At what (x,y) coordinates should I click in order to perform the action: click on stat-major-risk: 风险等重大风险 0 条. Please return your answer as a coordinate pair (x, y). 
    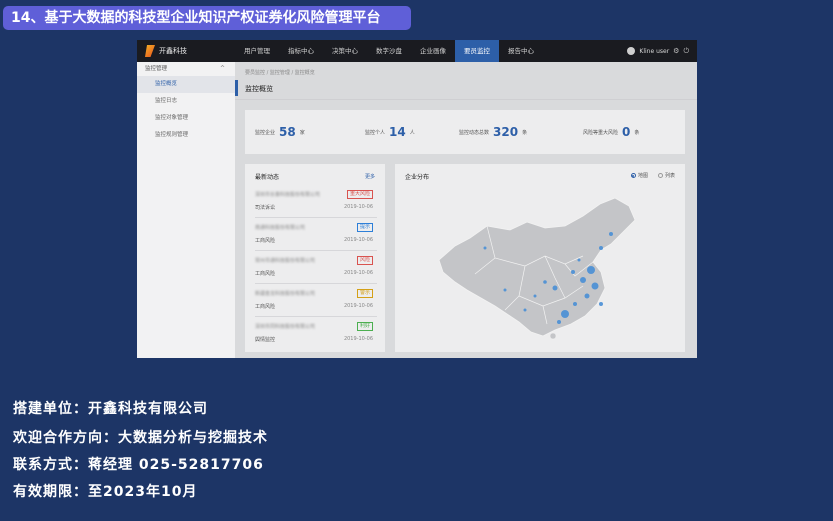
    Looking at the image, I should click on (611, 132).